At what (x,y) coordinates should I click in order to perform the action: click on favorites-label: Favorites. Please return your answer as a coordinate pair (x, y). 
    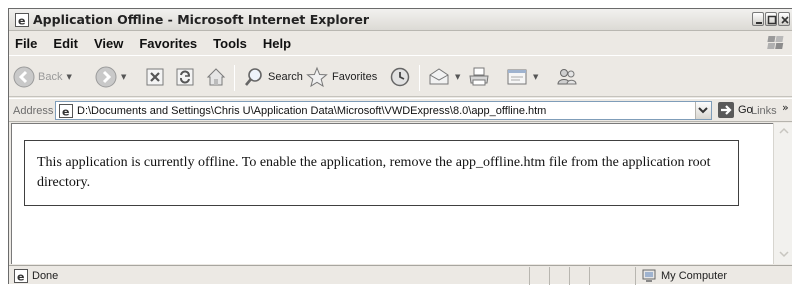
    Looking at the image, I should click on (355, 77).